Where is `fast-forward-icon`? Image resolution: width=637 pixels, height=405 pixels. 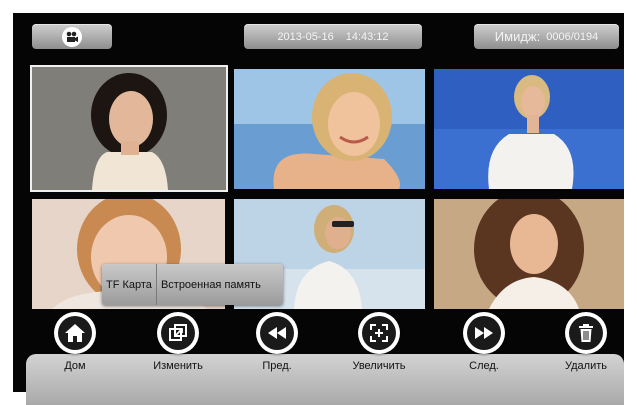 fast-forward-icon is located at coordinates (484, 333).